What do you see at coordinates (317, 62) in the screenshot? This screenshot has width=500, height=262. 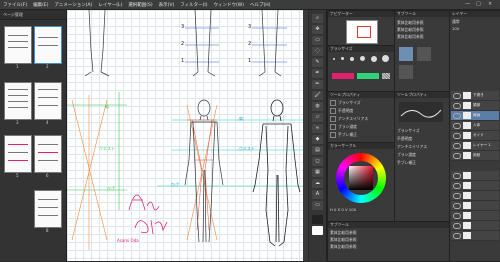 I see `eyedropper-icon: ✎` at bounding box center [317, 62].